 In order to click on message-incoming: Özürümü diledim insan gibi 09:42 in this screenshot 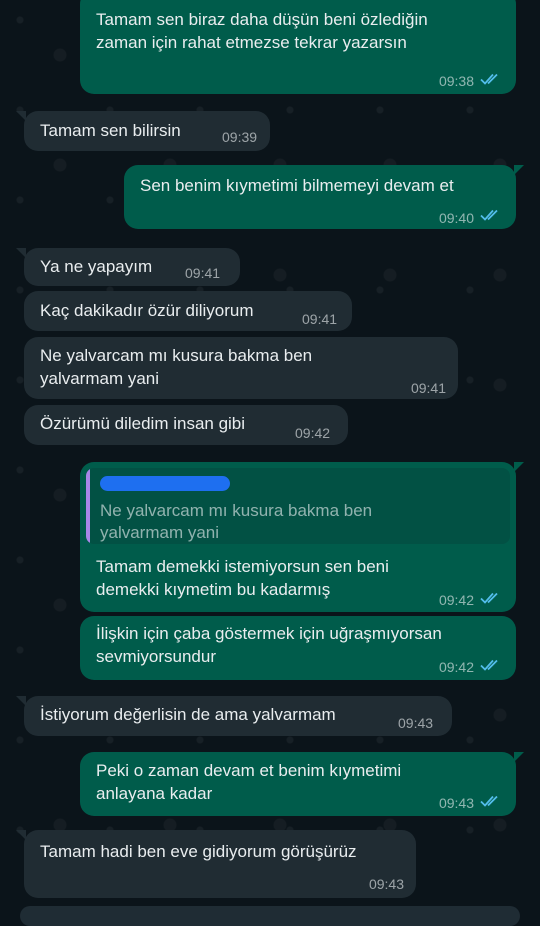, I will do `click(186, 425)`.